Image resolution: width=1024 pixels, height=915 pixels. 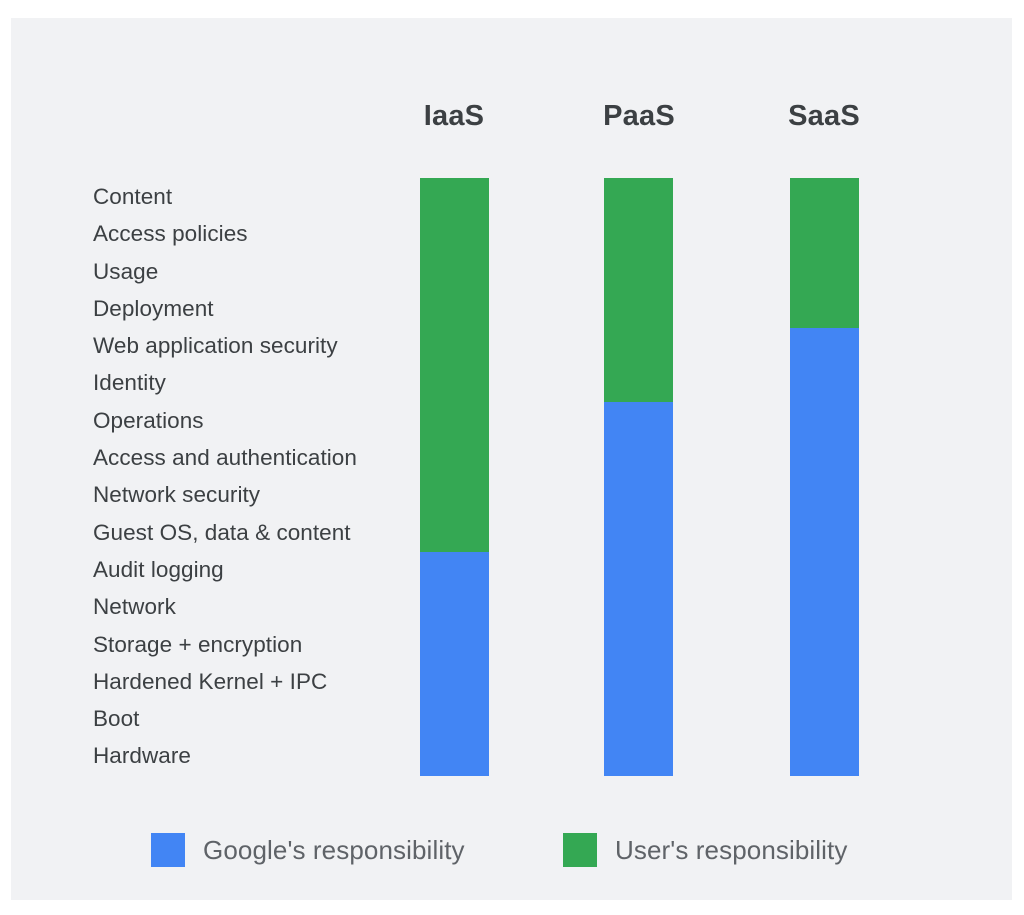 I want to click on row-label: Audit logging, so click(x=158, y=569).